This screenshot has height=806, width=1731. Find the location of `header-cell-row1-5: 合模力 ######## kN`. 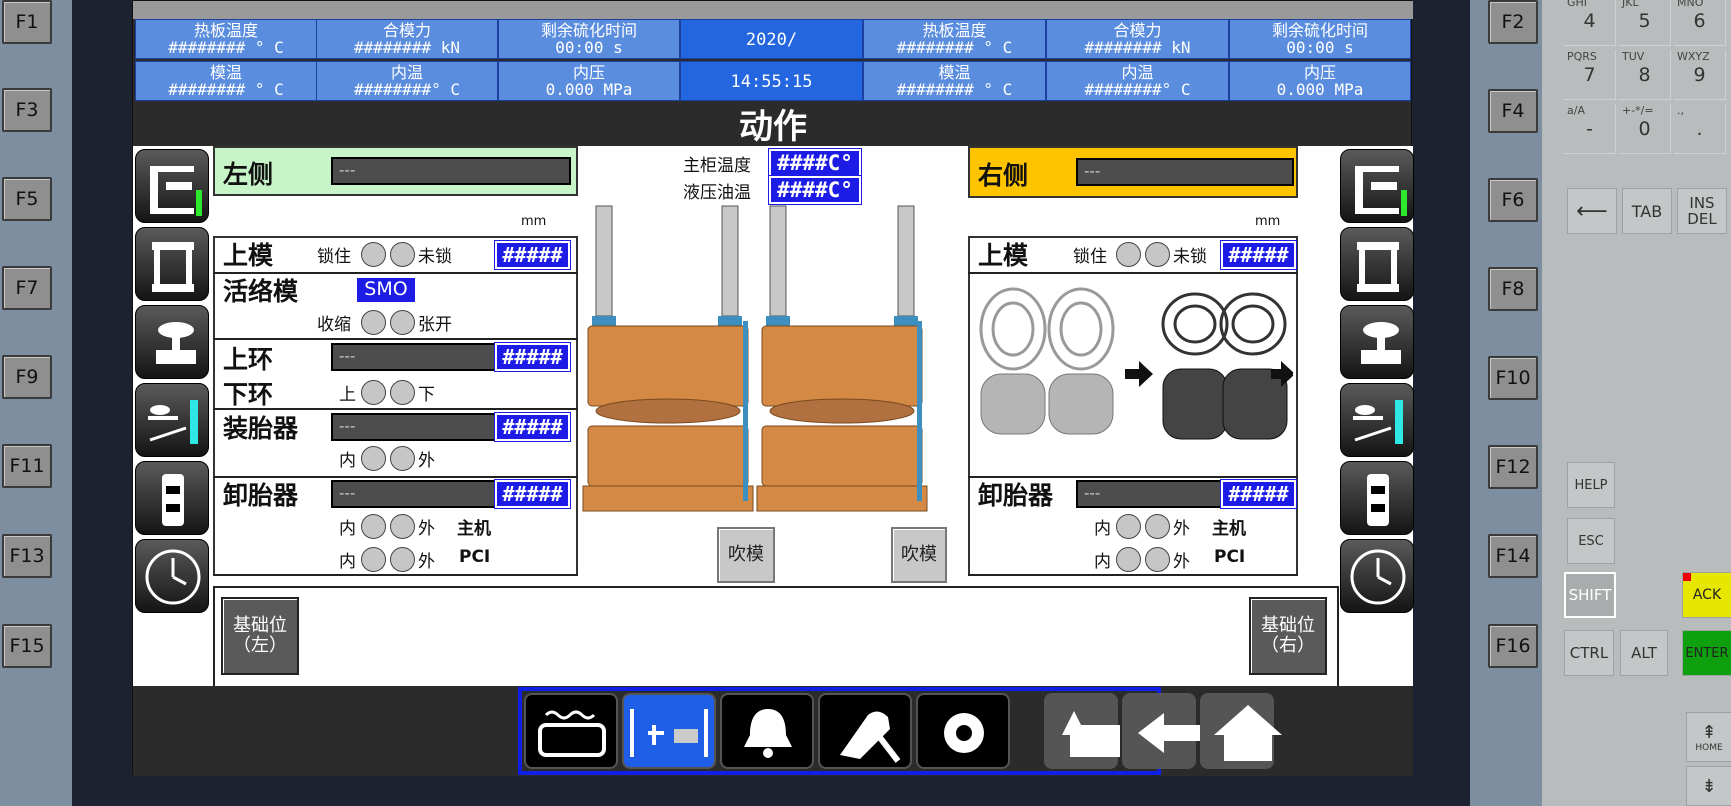

header-cell-row1-5: 合模力 ######## kN is located at coordinates (1137, 39).